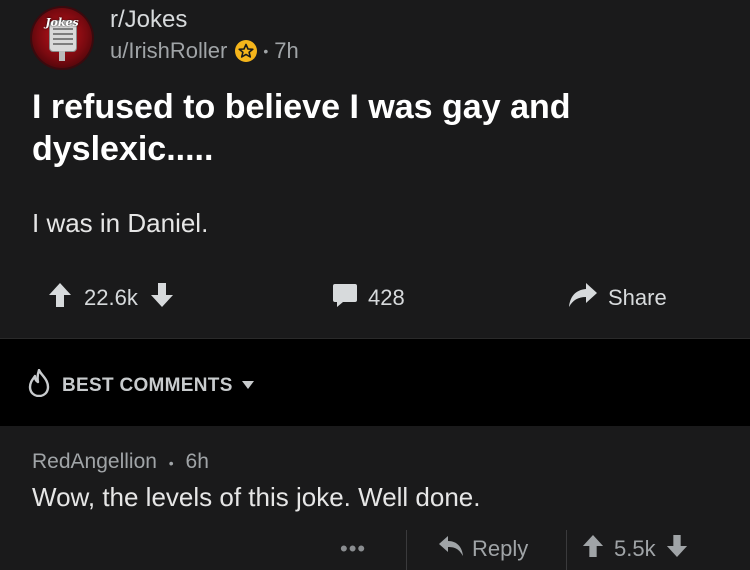  What do you see at coordinates (286, 50) in the screenshot?
I see `post-time: 7h` at bounding box center [286, 50].